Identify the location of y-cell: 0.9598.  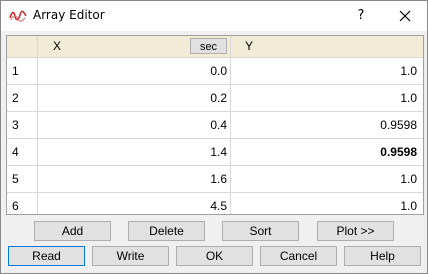
(325, 125).